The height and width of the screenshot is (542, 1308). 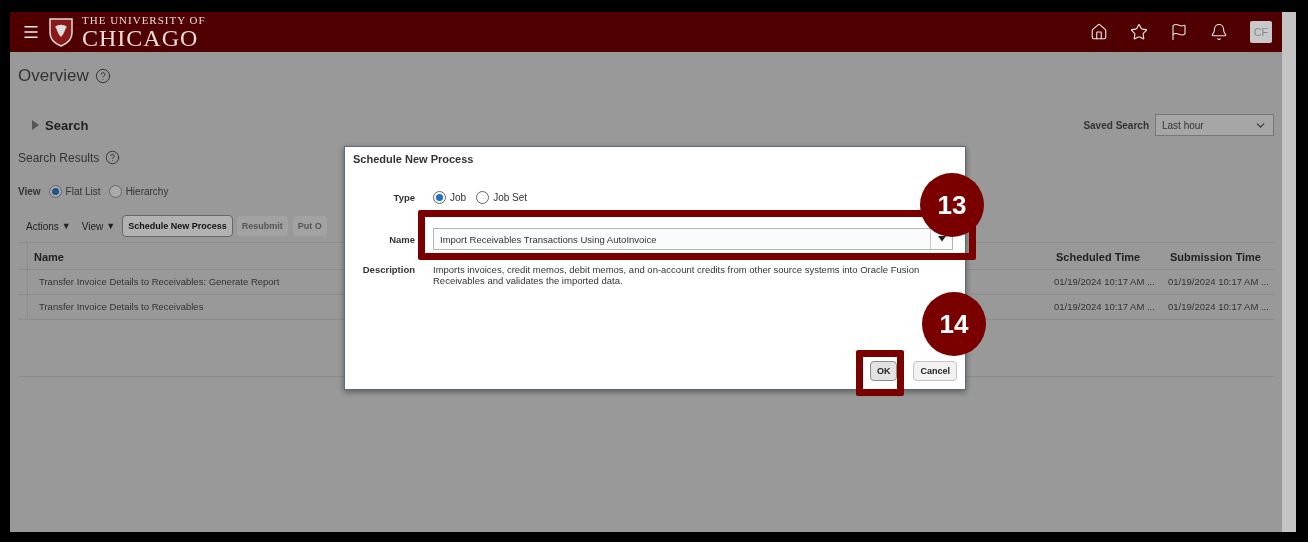 What do you see at coordinates (1139, 32) in the screenshot?
I see `star-icon` at bounding box center [1139, 32].